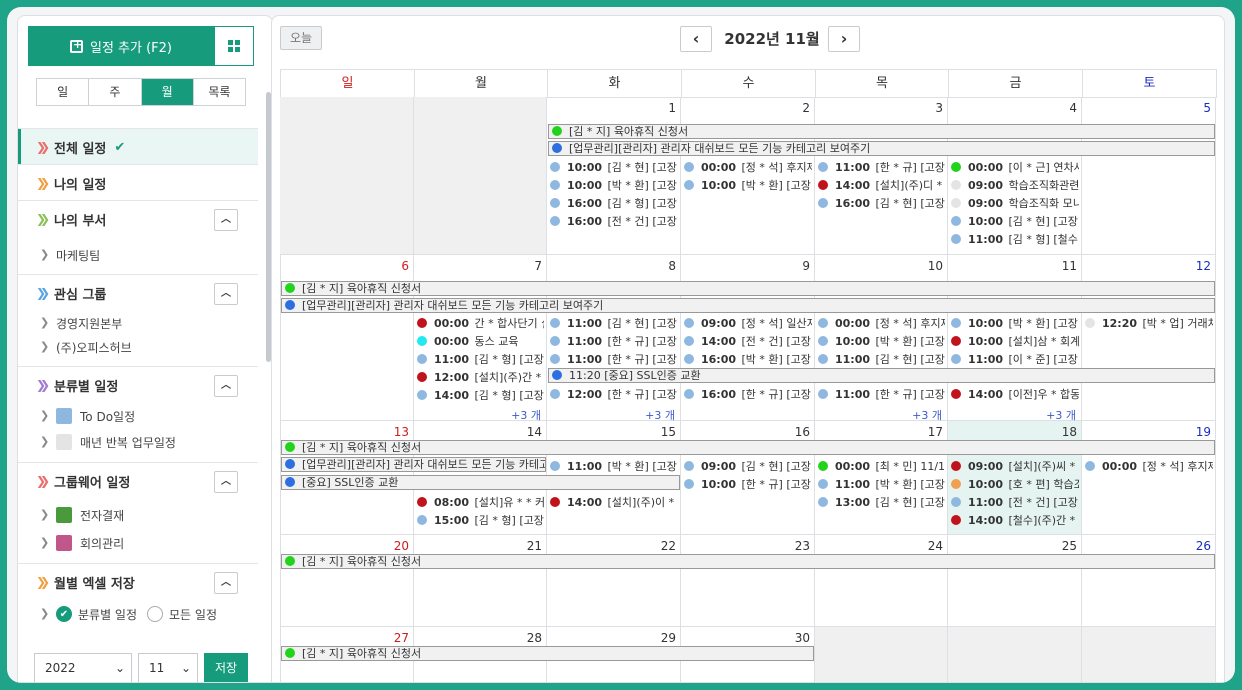 This screenshot has height=690, width=1242. What do you see at coordinates (881, 342) in the screenshot?
I see `event-item: 10:00 [박 * 환] [고장]시` at bounding box center [881, 342].